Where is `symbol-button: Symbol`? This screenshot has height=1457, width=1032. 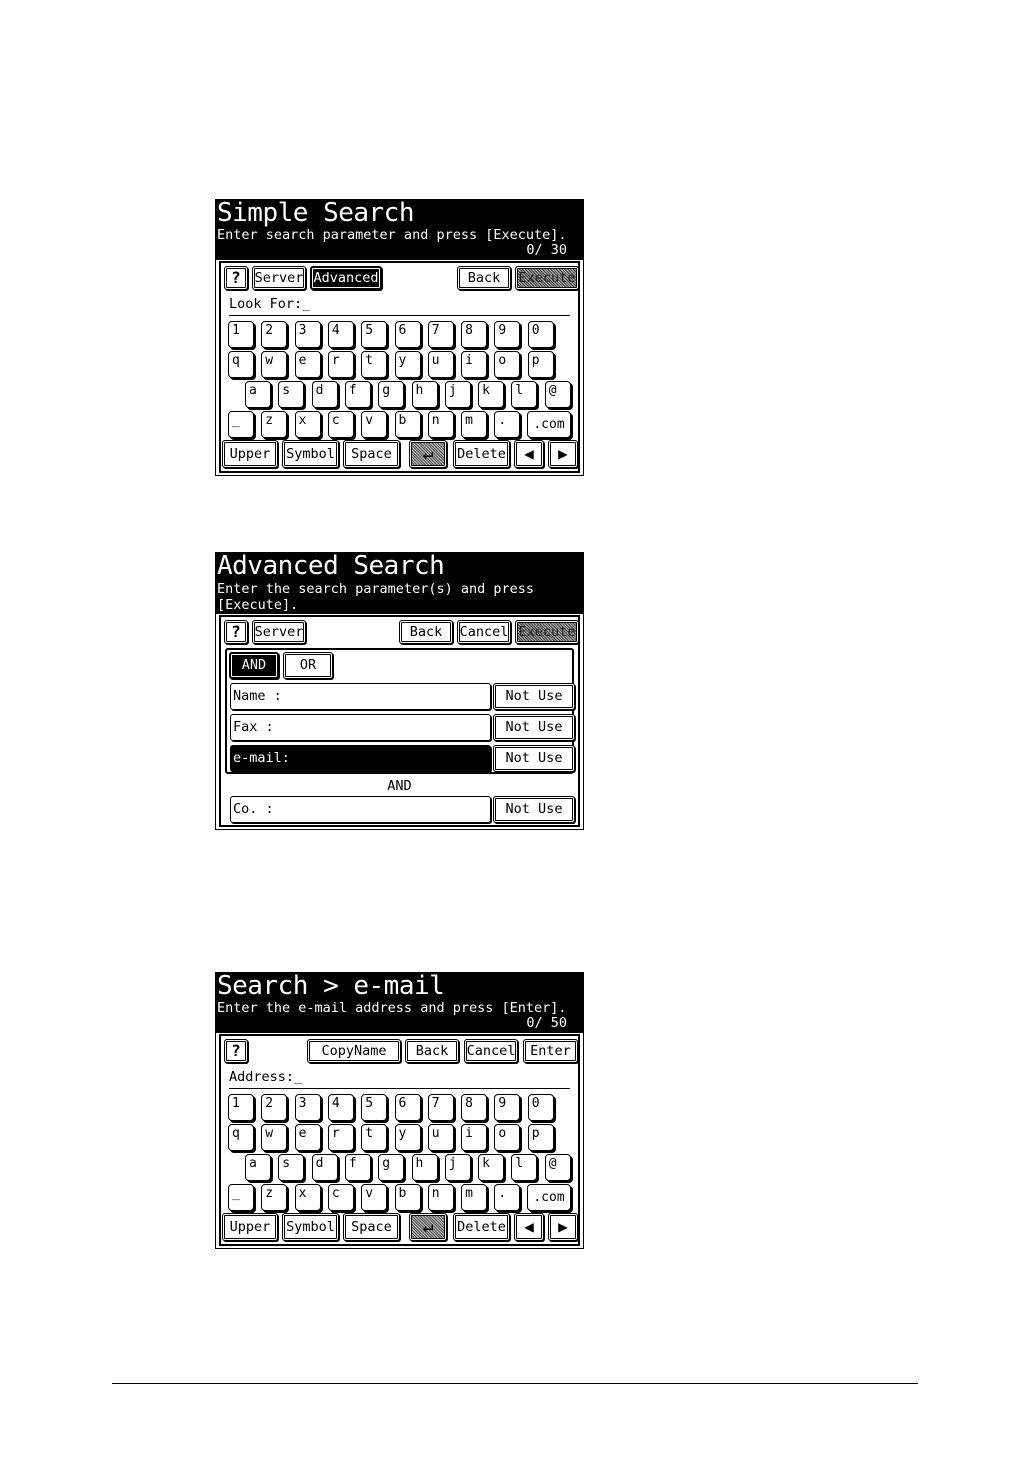 symbol-button: Symbol is located at coordinates (310, 1227).